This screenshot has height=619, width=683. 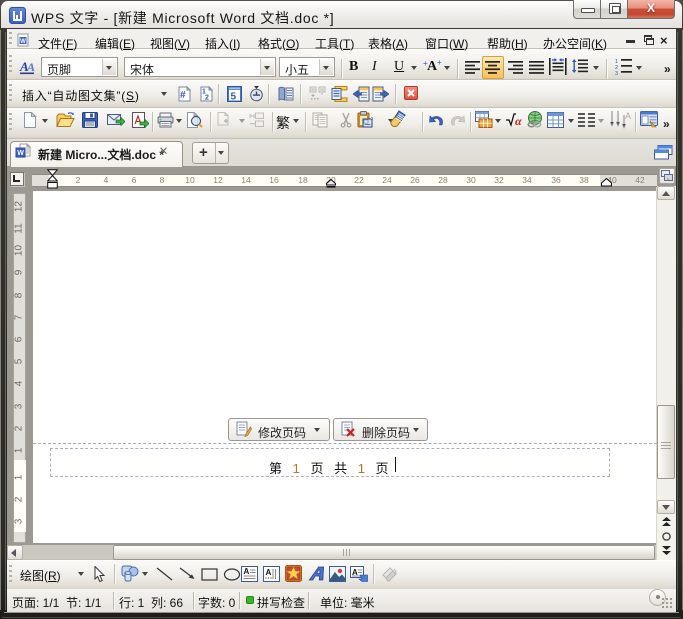 What do you see at coordinates (518, 121) in the screenshot?
I see `svg-text: α` at bounding box center [518, 121].